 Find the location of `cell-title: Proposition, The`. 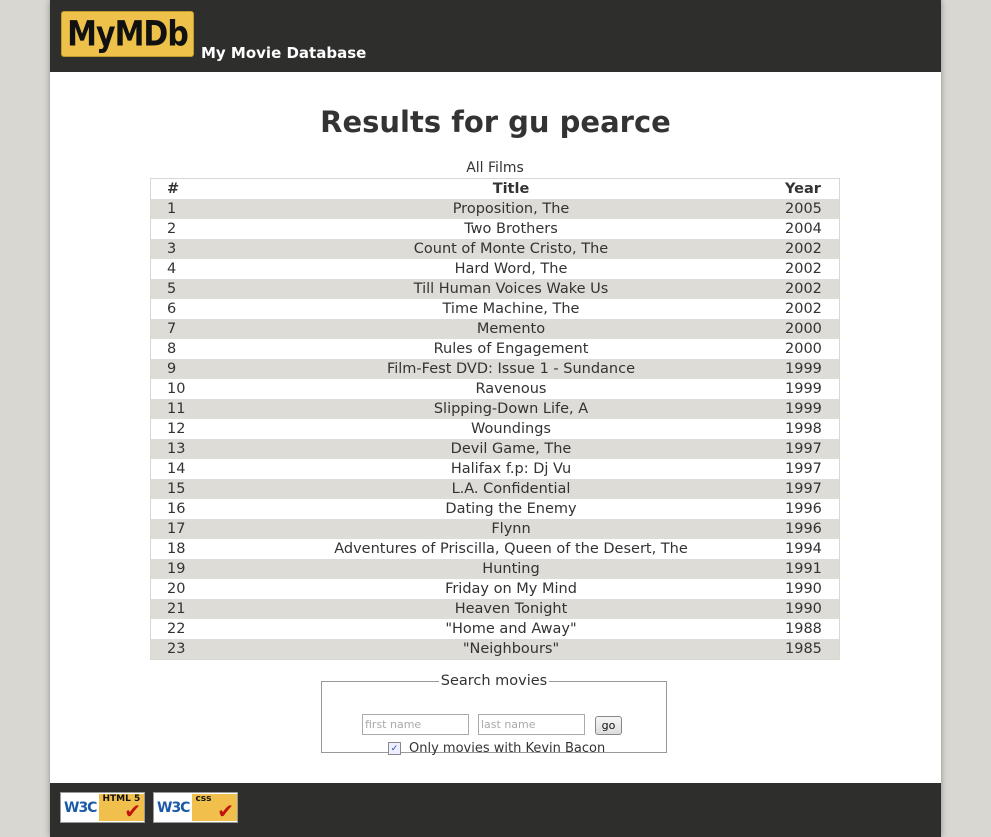

cell-title: Proposition, The is located at coordinates (511, 209).